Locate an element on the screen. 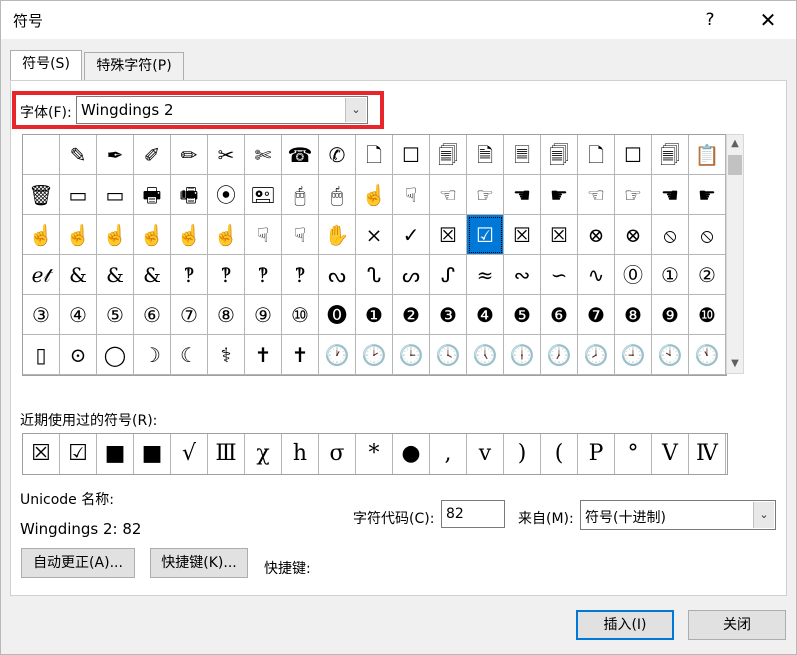 The image size is (797, 655). symbol-cell: ⑧ is located at coordinates (226, 315).